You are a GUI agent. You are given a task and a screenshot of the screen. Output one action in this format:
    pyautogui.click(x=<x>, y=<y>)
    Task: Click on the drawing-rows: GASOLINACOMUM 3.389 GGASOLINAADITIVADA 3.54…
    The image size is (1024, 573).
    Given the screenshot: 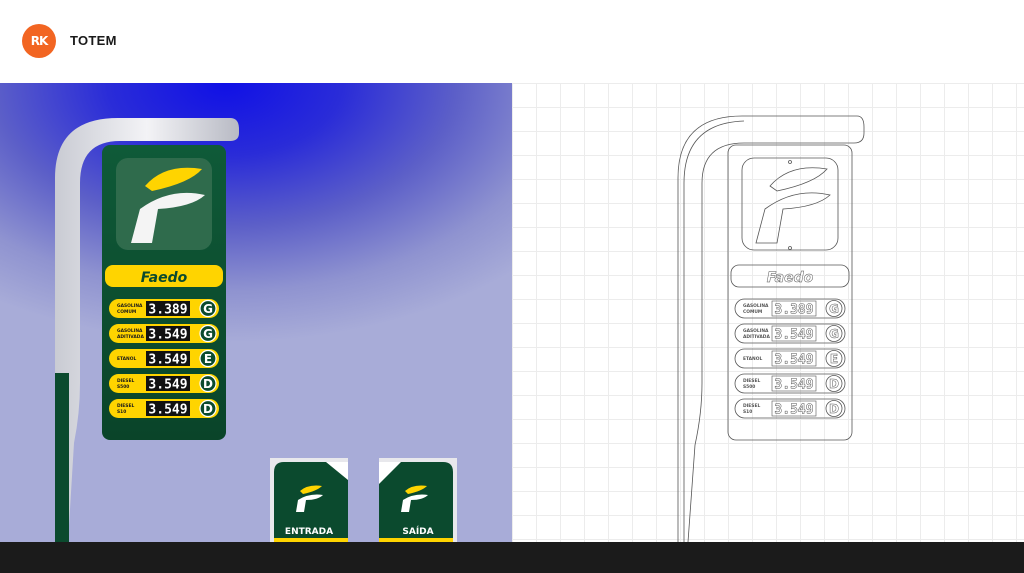 What is the action you would take?
    pyautogui.click(x=790, y=358)
    